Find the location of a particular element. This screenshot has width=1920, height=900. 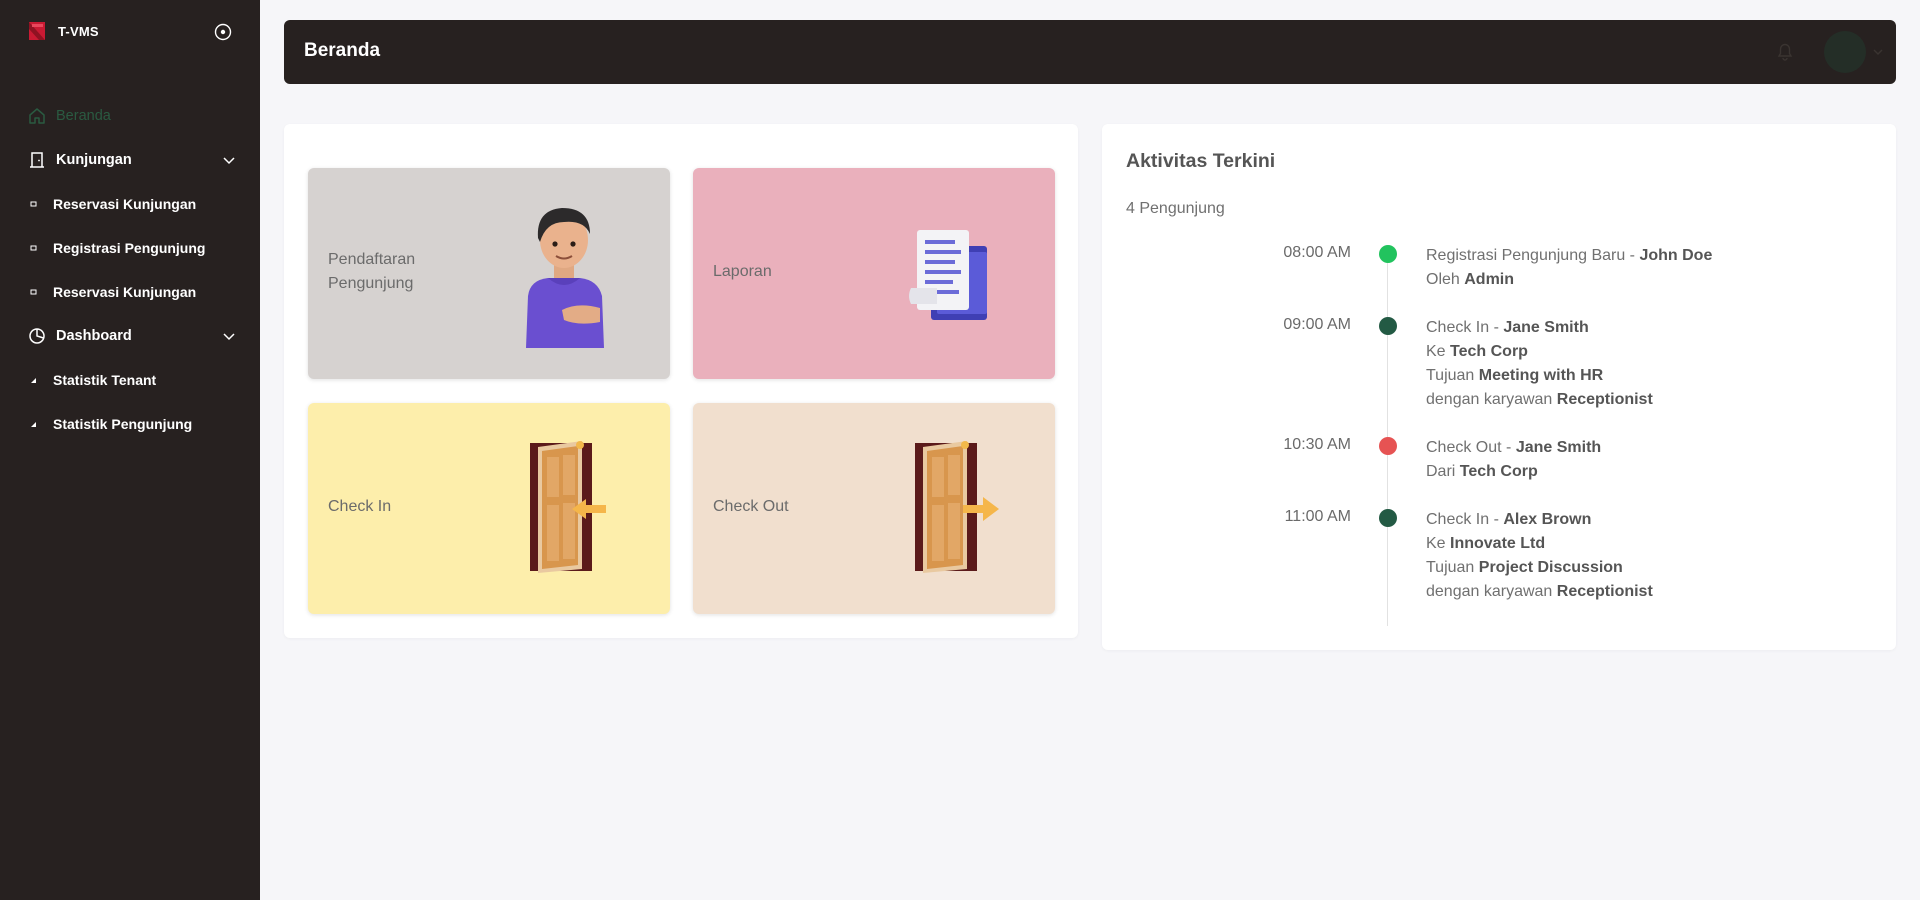

app-logo-icon is located at coordinates (37, 31).